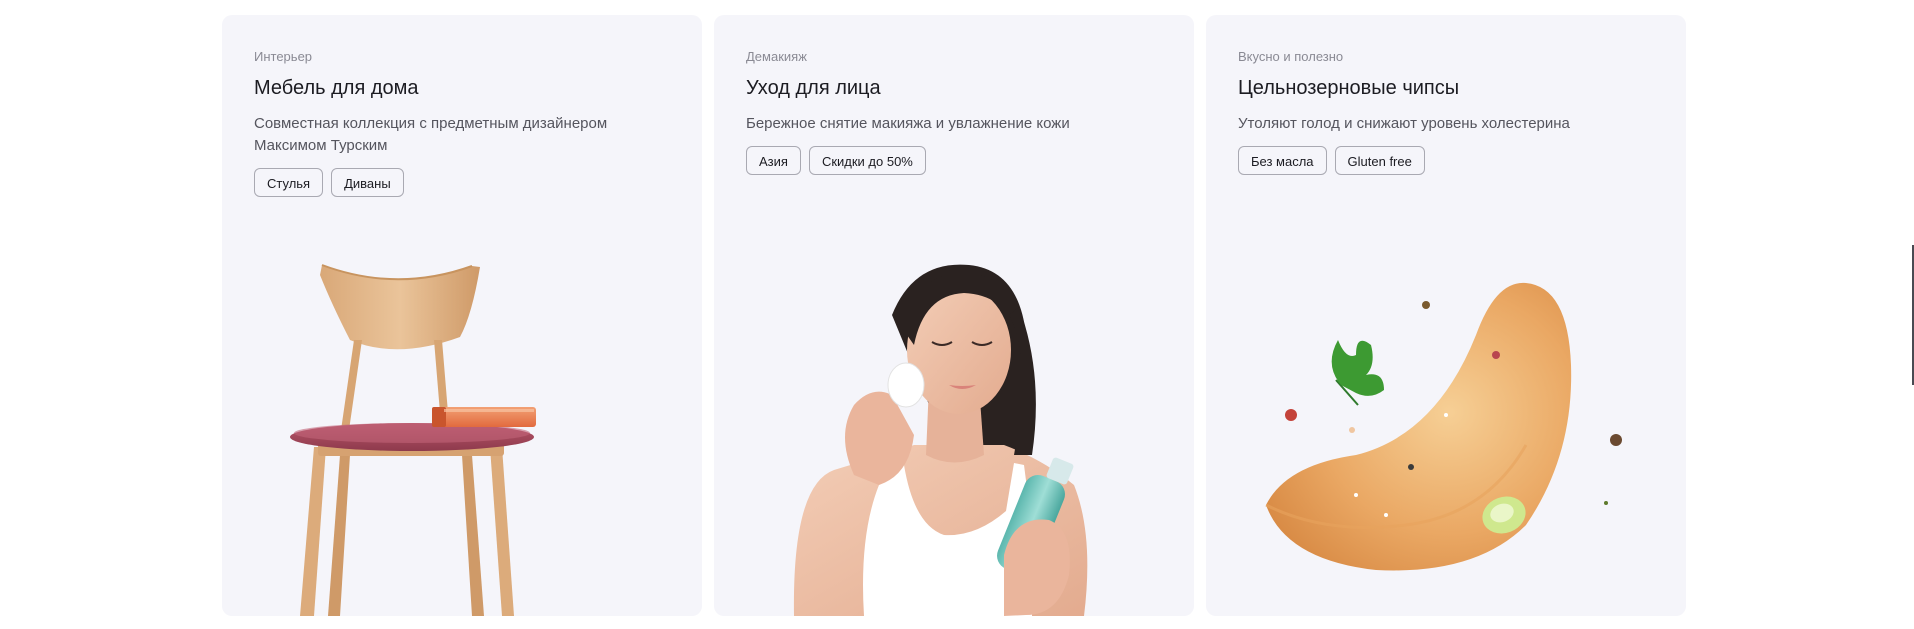  I want to click on card-title: Уход для лица, so click(954, 88).